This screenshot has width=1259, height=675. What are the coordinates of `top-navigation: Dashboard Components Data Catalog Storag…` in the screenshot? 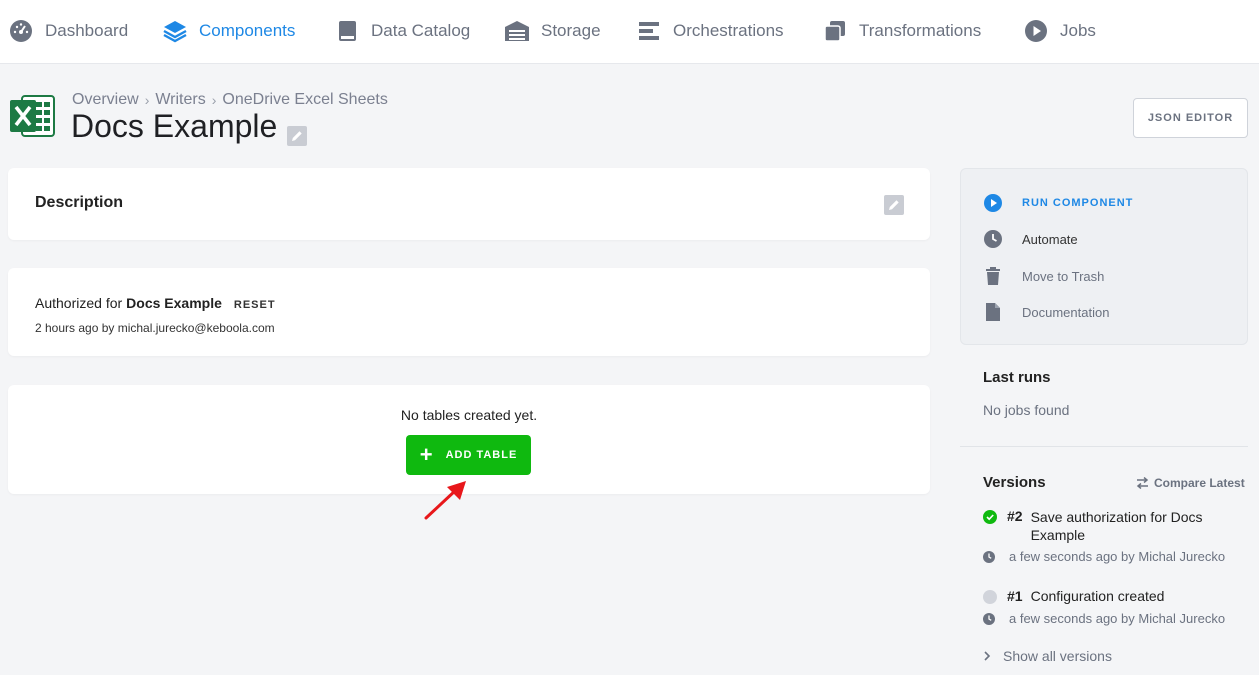 It's located at (629, 32).